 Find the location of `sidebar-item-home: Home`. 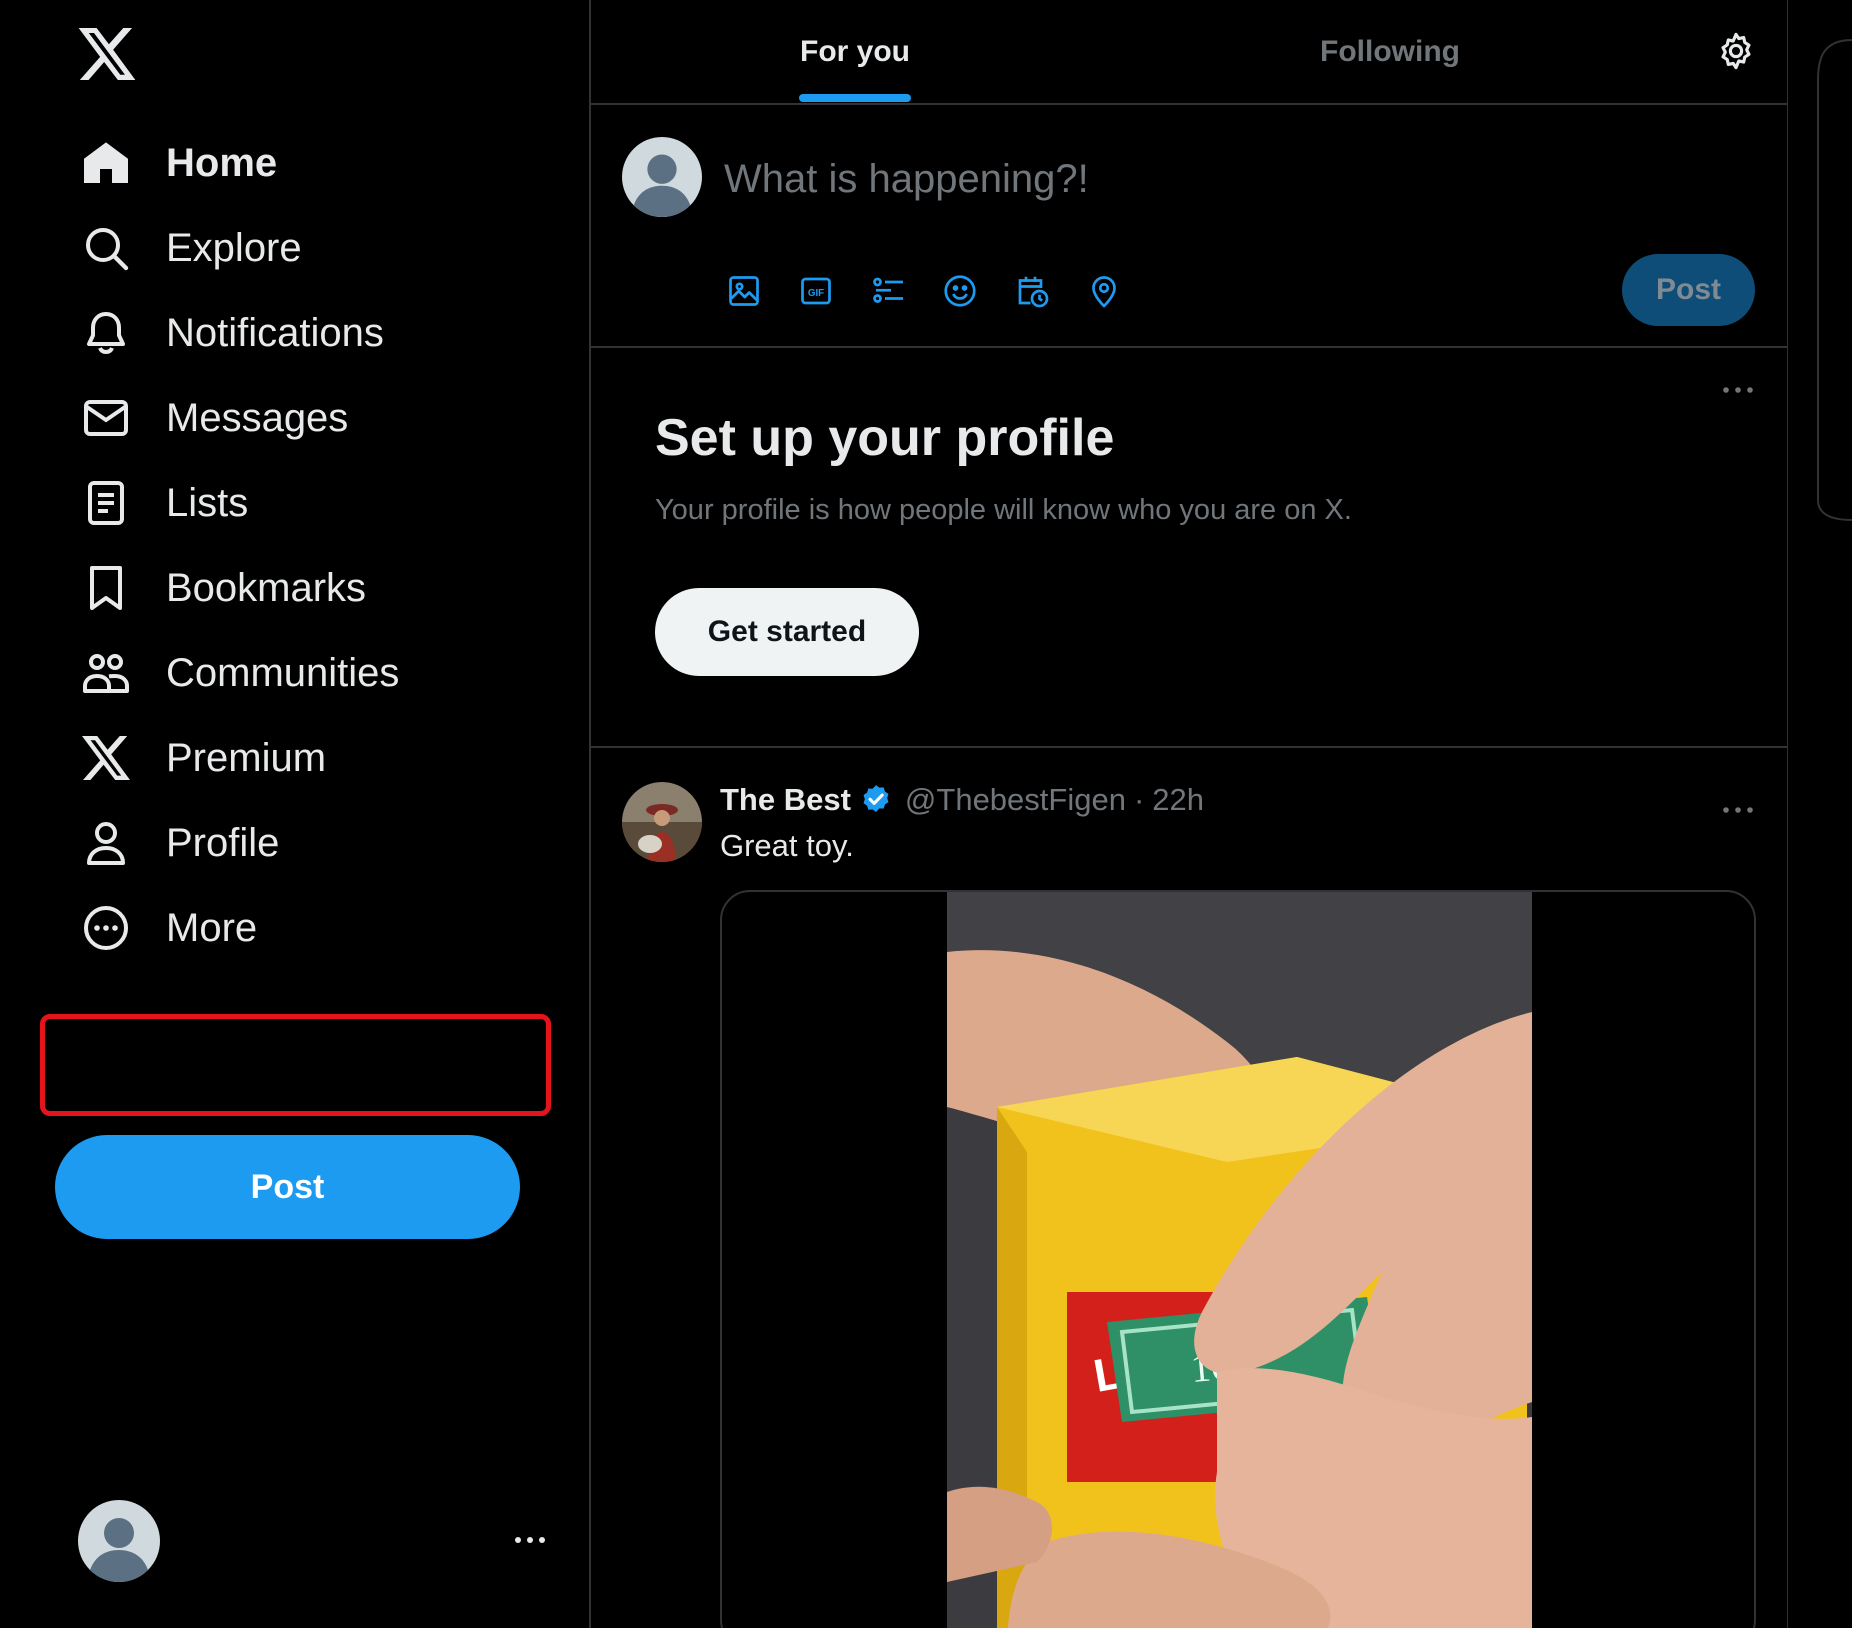

sidebar-item-home: Home is located at coordinates (165, 163).